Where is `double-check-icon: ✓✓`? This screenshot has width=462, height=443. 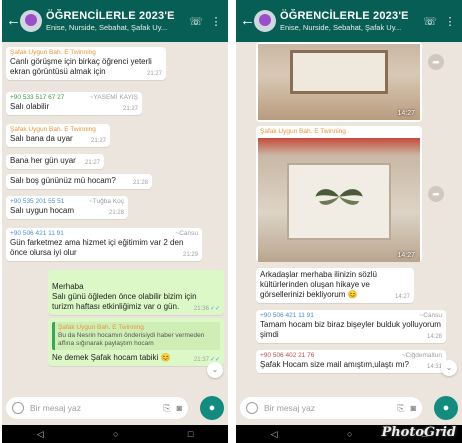
double-check-icon: ✓✓ is located at coordinates (214, 309).